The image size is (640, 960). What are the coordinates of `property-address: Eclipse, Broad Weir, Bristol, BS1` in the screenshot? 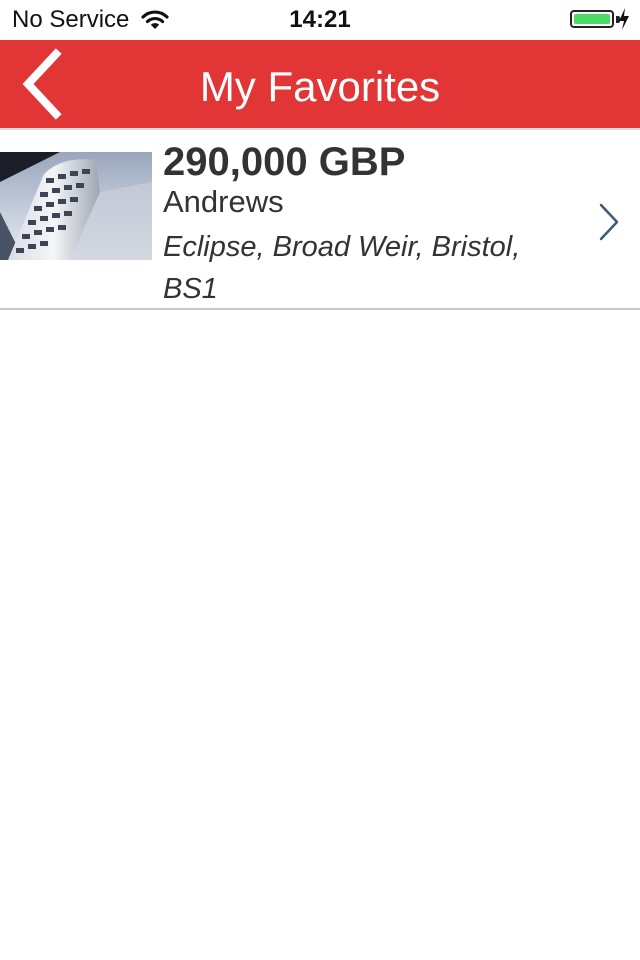 It's located at (342, 268).